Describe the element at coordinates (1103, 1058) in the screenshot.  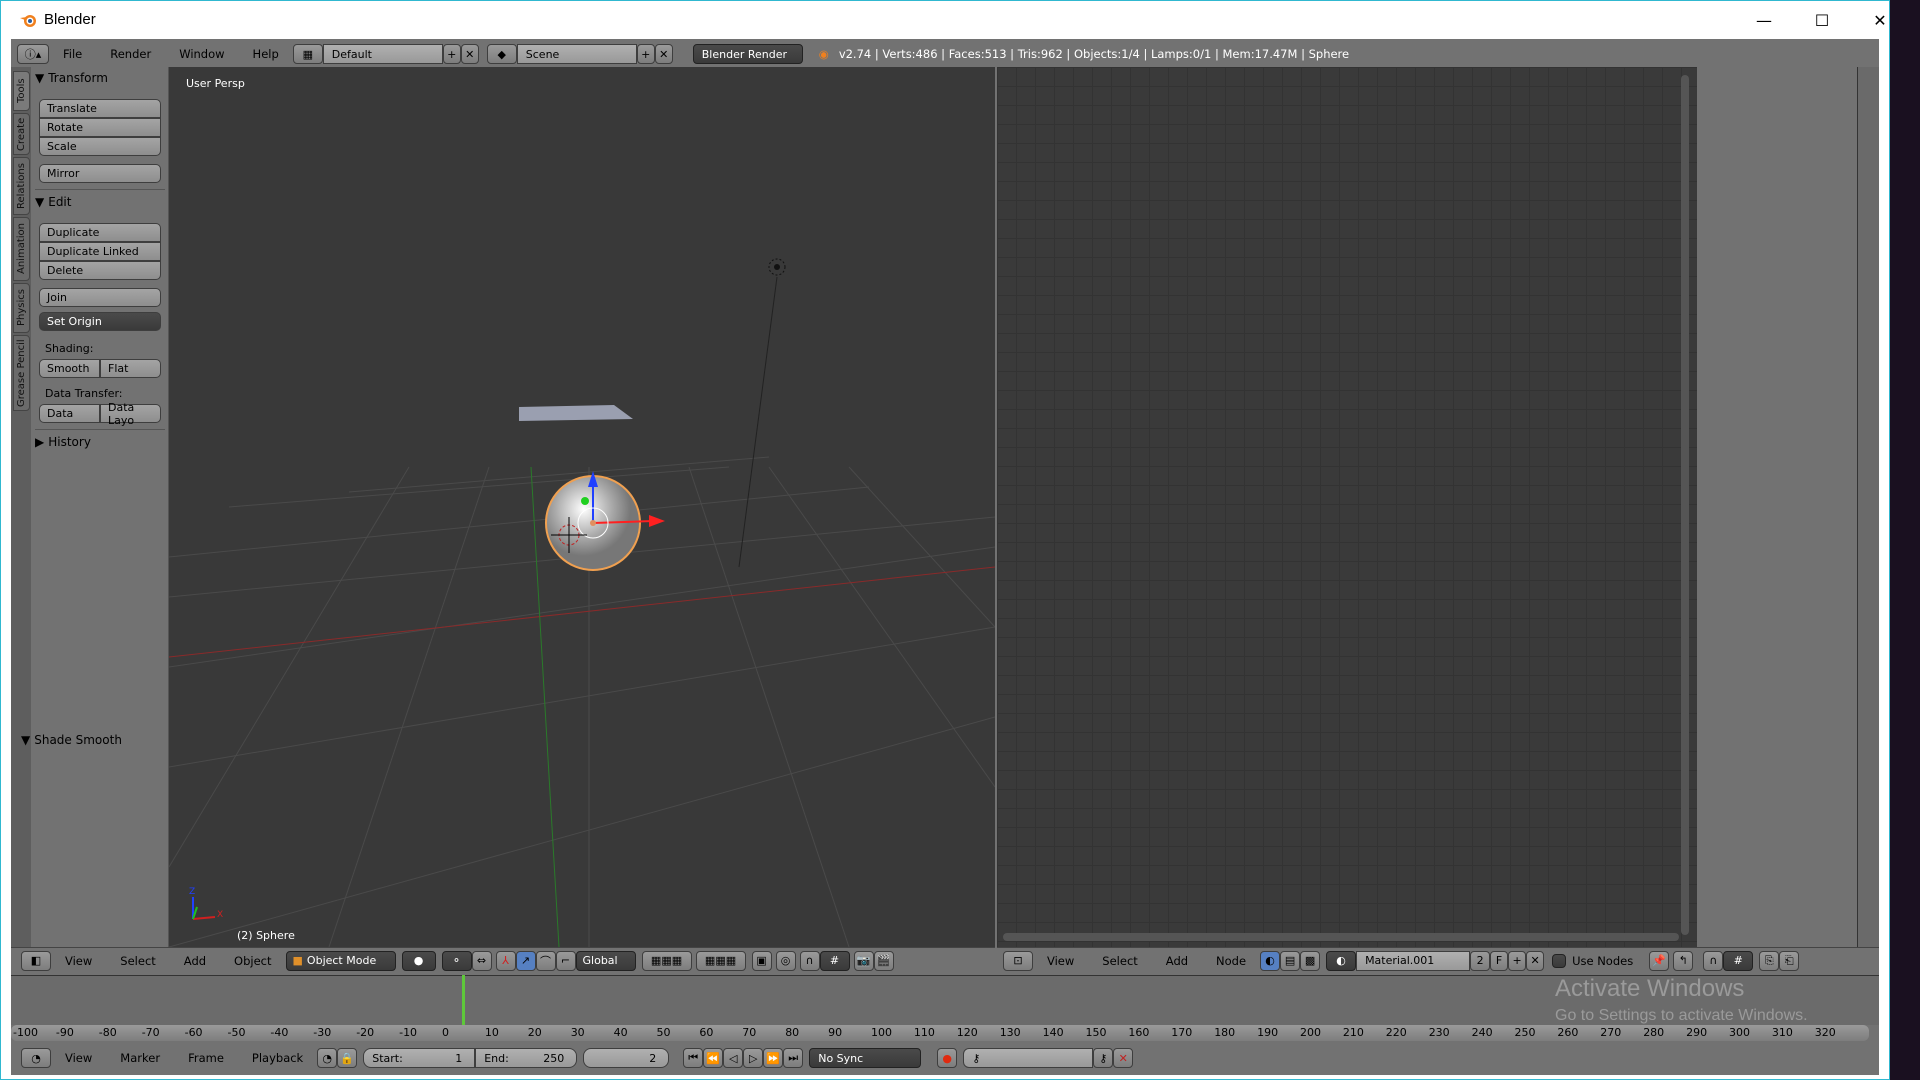
I see `insert-keyframe-button: ⚷` at that location.